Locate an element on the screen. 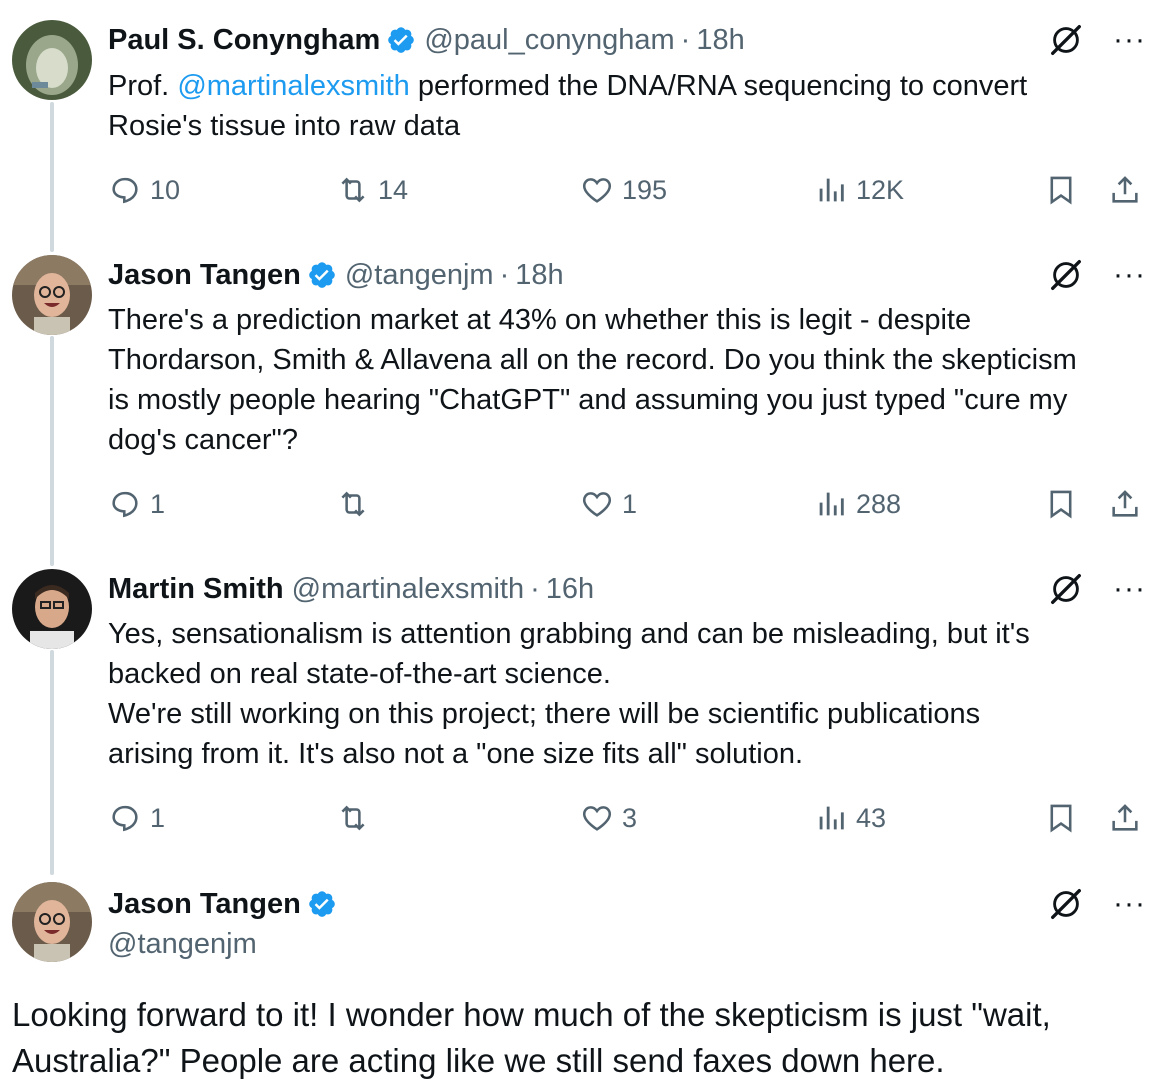  action-bar: 1 1 288 is located at coordinates (625, 504).